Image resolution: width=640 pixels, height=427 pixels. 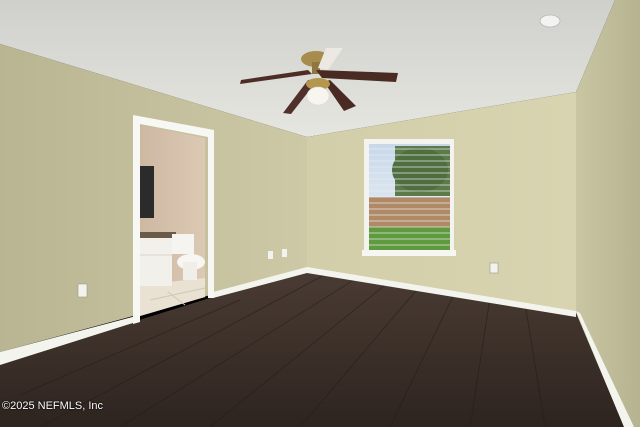 What do you see at coordinates (318, 96) in the screenshot?
I see `fan-light-globe` at bounding box center [318, 96].